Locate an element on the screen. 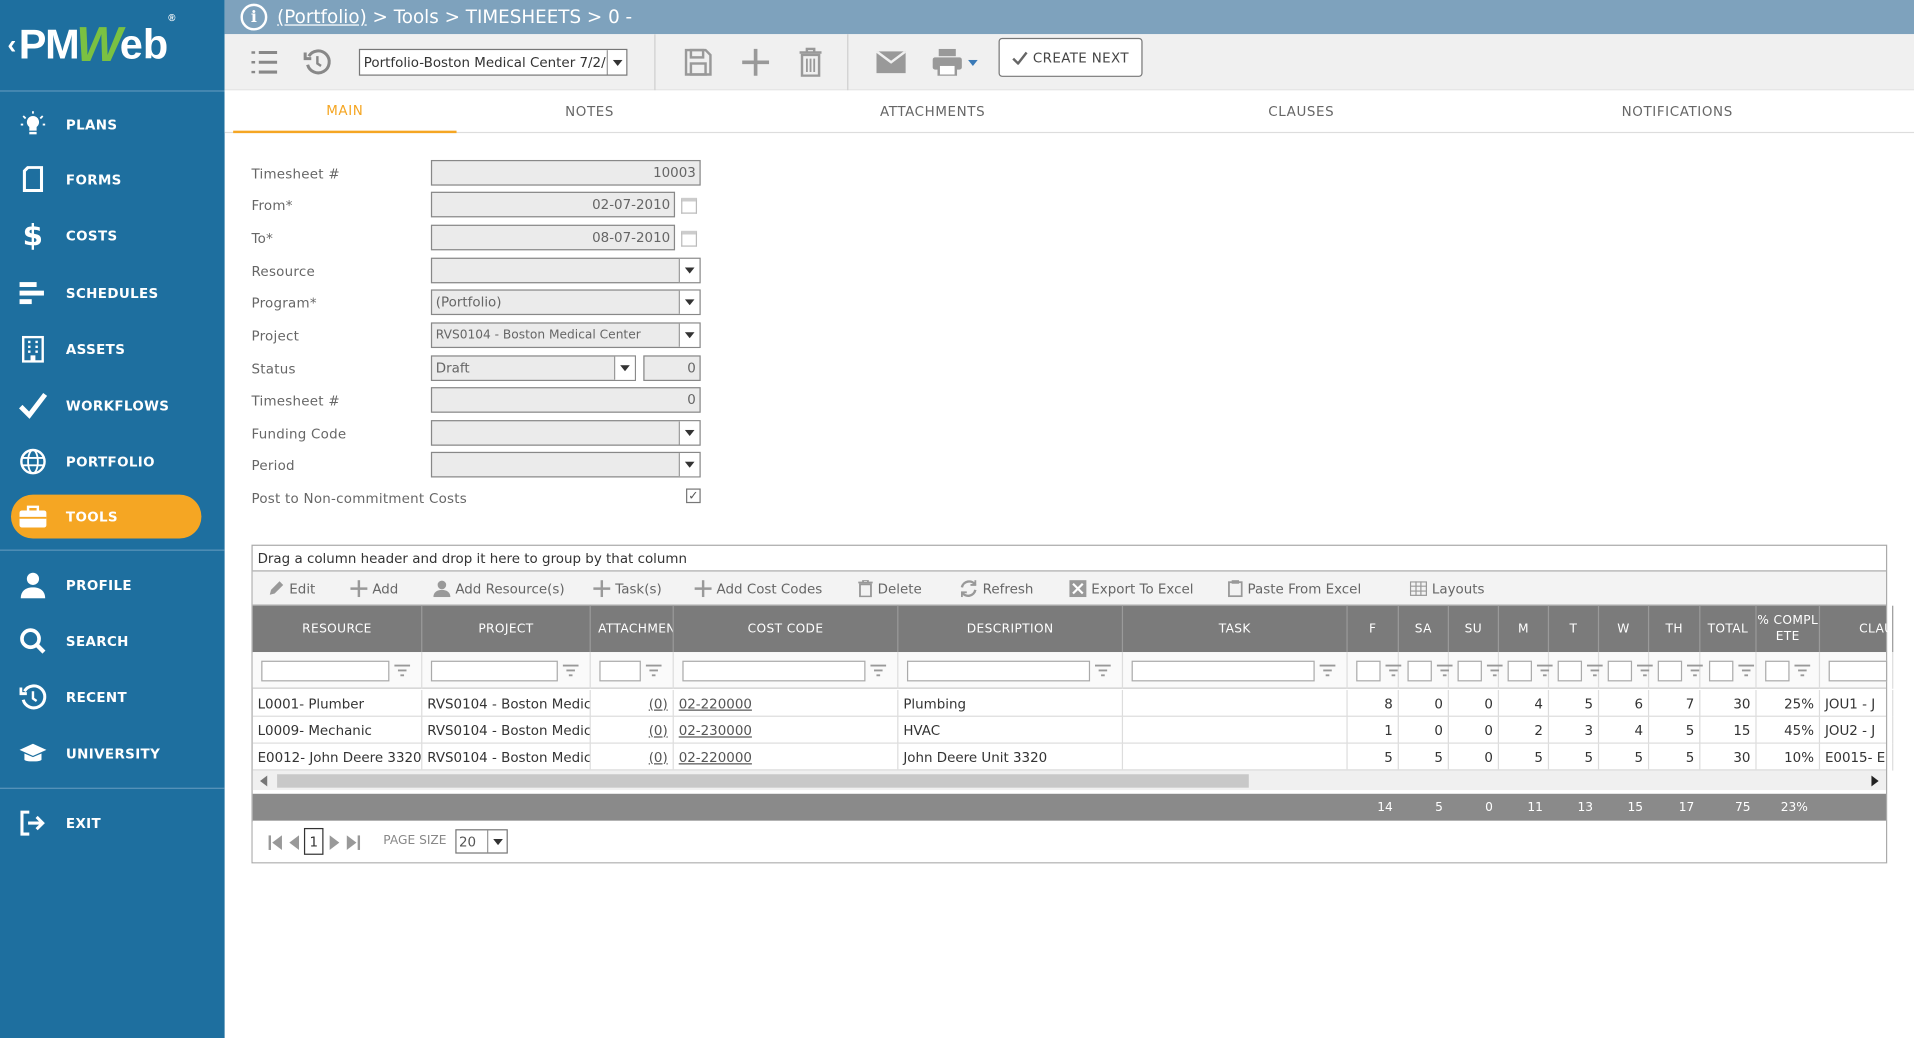 This screenshot has width=1914, height=1038. status-number-field: 0 is located at coordinates (672, 368).